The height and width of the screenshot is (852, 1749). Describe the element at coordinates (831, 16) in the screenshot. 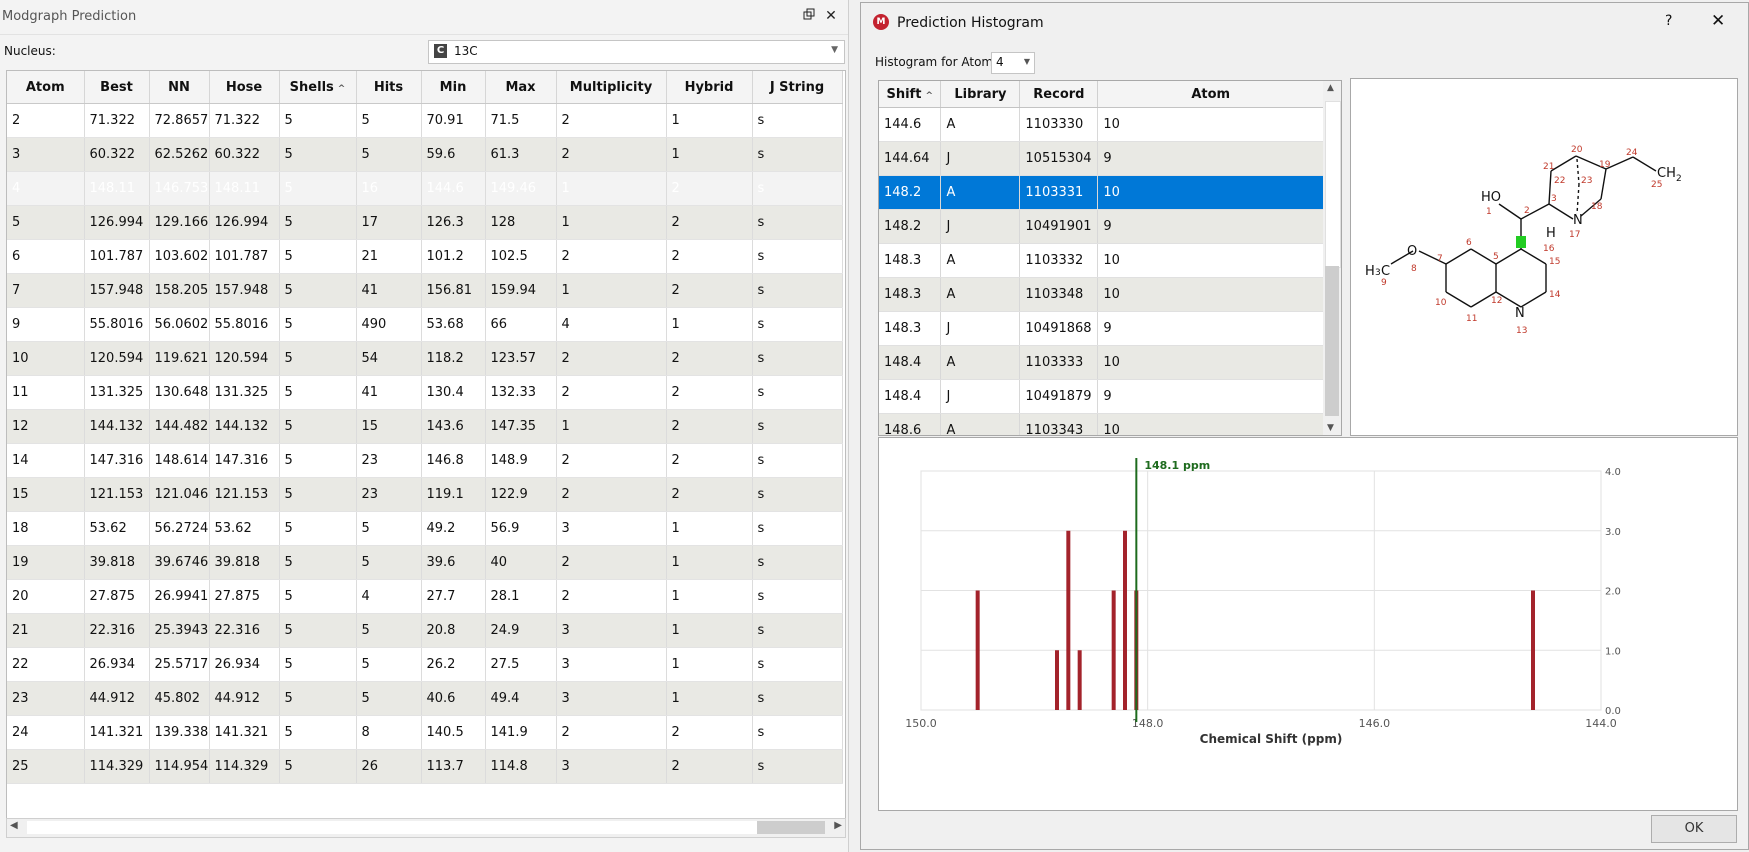

I see `panel-close-icon: ✕` at that location.